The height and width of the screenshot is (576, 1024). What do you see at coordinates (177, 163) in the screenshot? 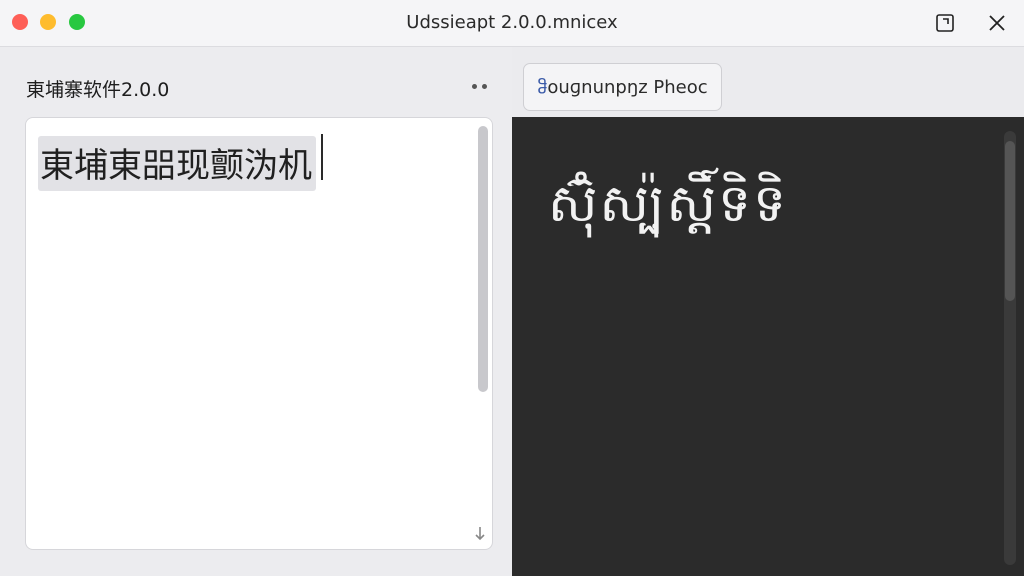
I see `input-text: 東埔東㗊现颤沩机` at bounding box center [177, 163].